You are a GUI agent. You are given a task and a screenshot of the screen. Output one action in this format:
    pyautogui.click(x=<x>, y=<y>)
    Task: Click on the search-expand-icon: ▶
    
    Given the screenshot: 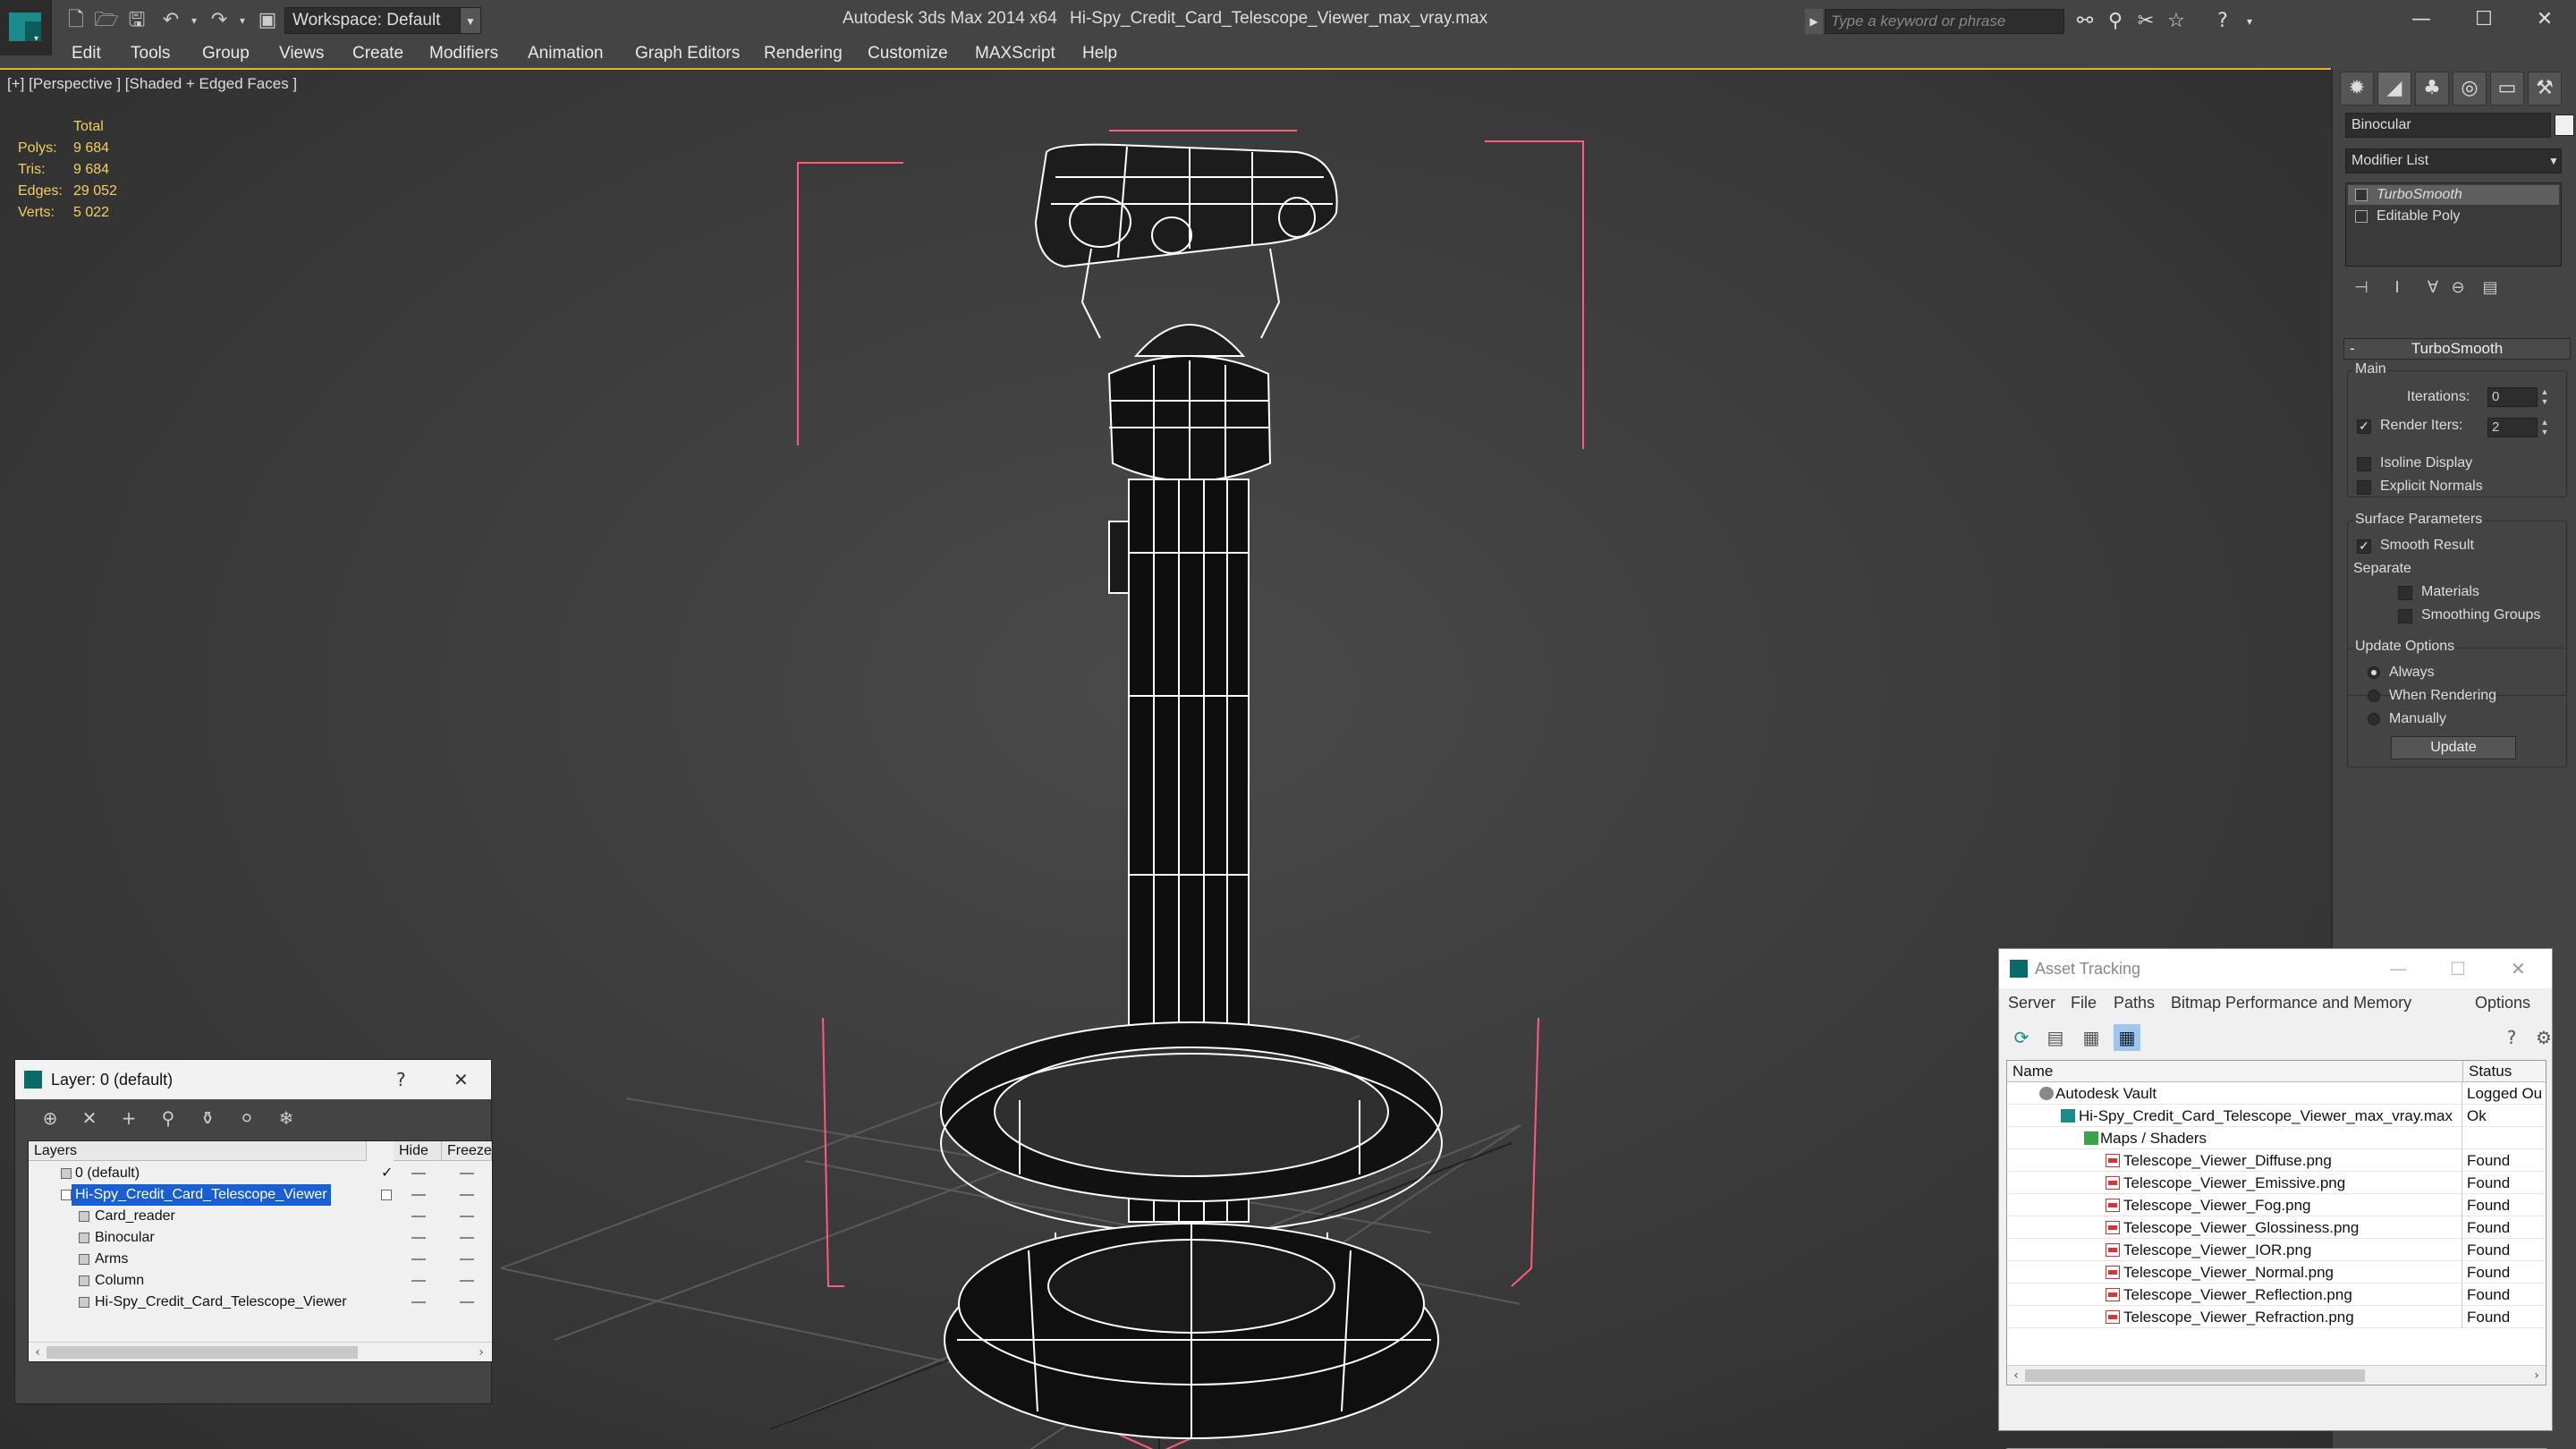 What is the action you would take?
    pyautogui.click(x=1814, y=21)
    